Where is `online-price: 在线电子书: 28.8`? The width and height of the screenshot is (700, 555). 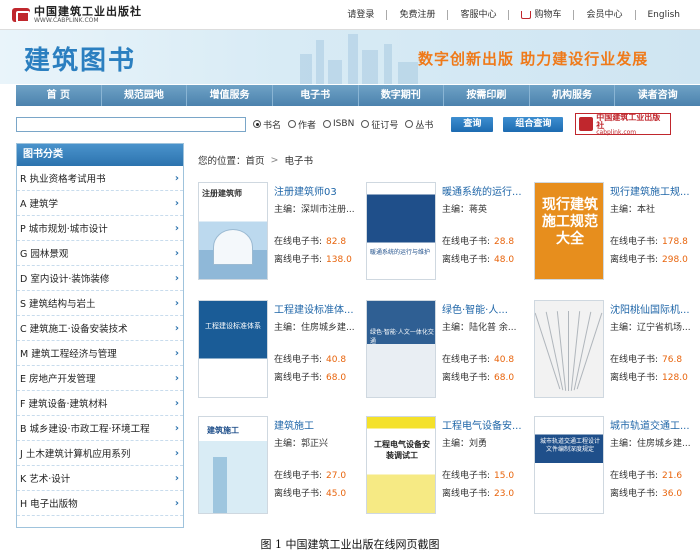 online-price: 在线电子书: 28.8 is located at coordinates (478, 240).